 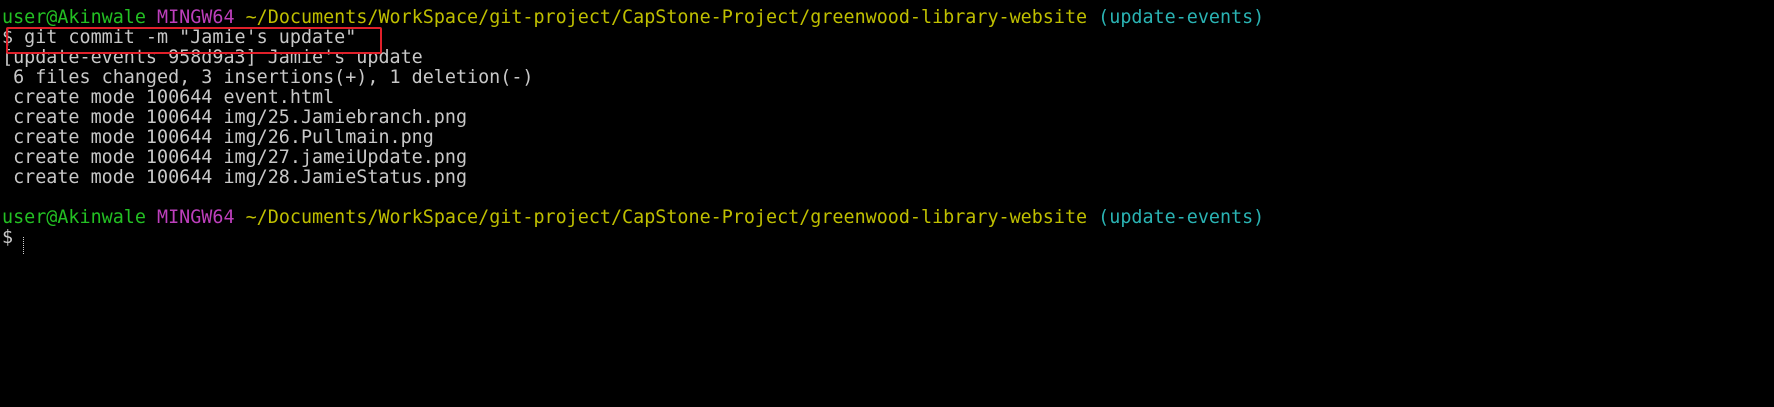 I want to click on output-line: create mode 100644 img/26.Pullmain.png, so click(x=218, y=137).